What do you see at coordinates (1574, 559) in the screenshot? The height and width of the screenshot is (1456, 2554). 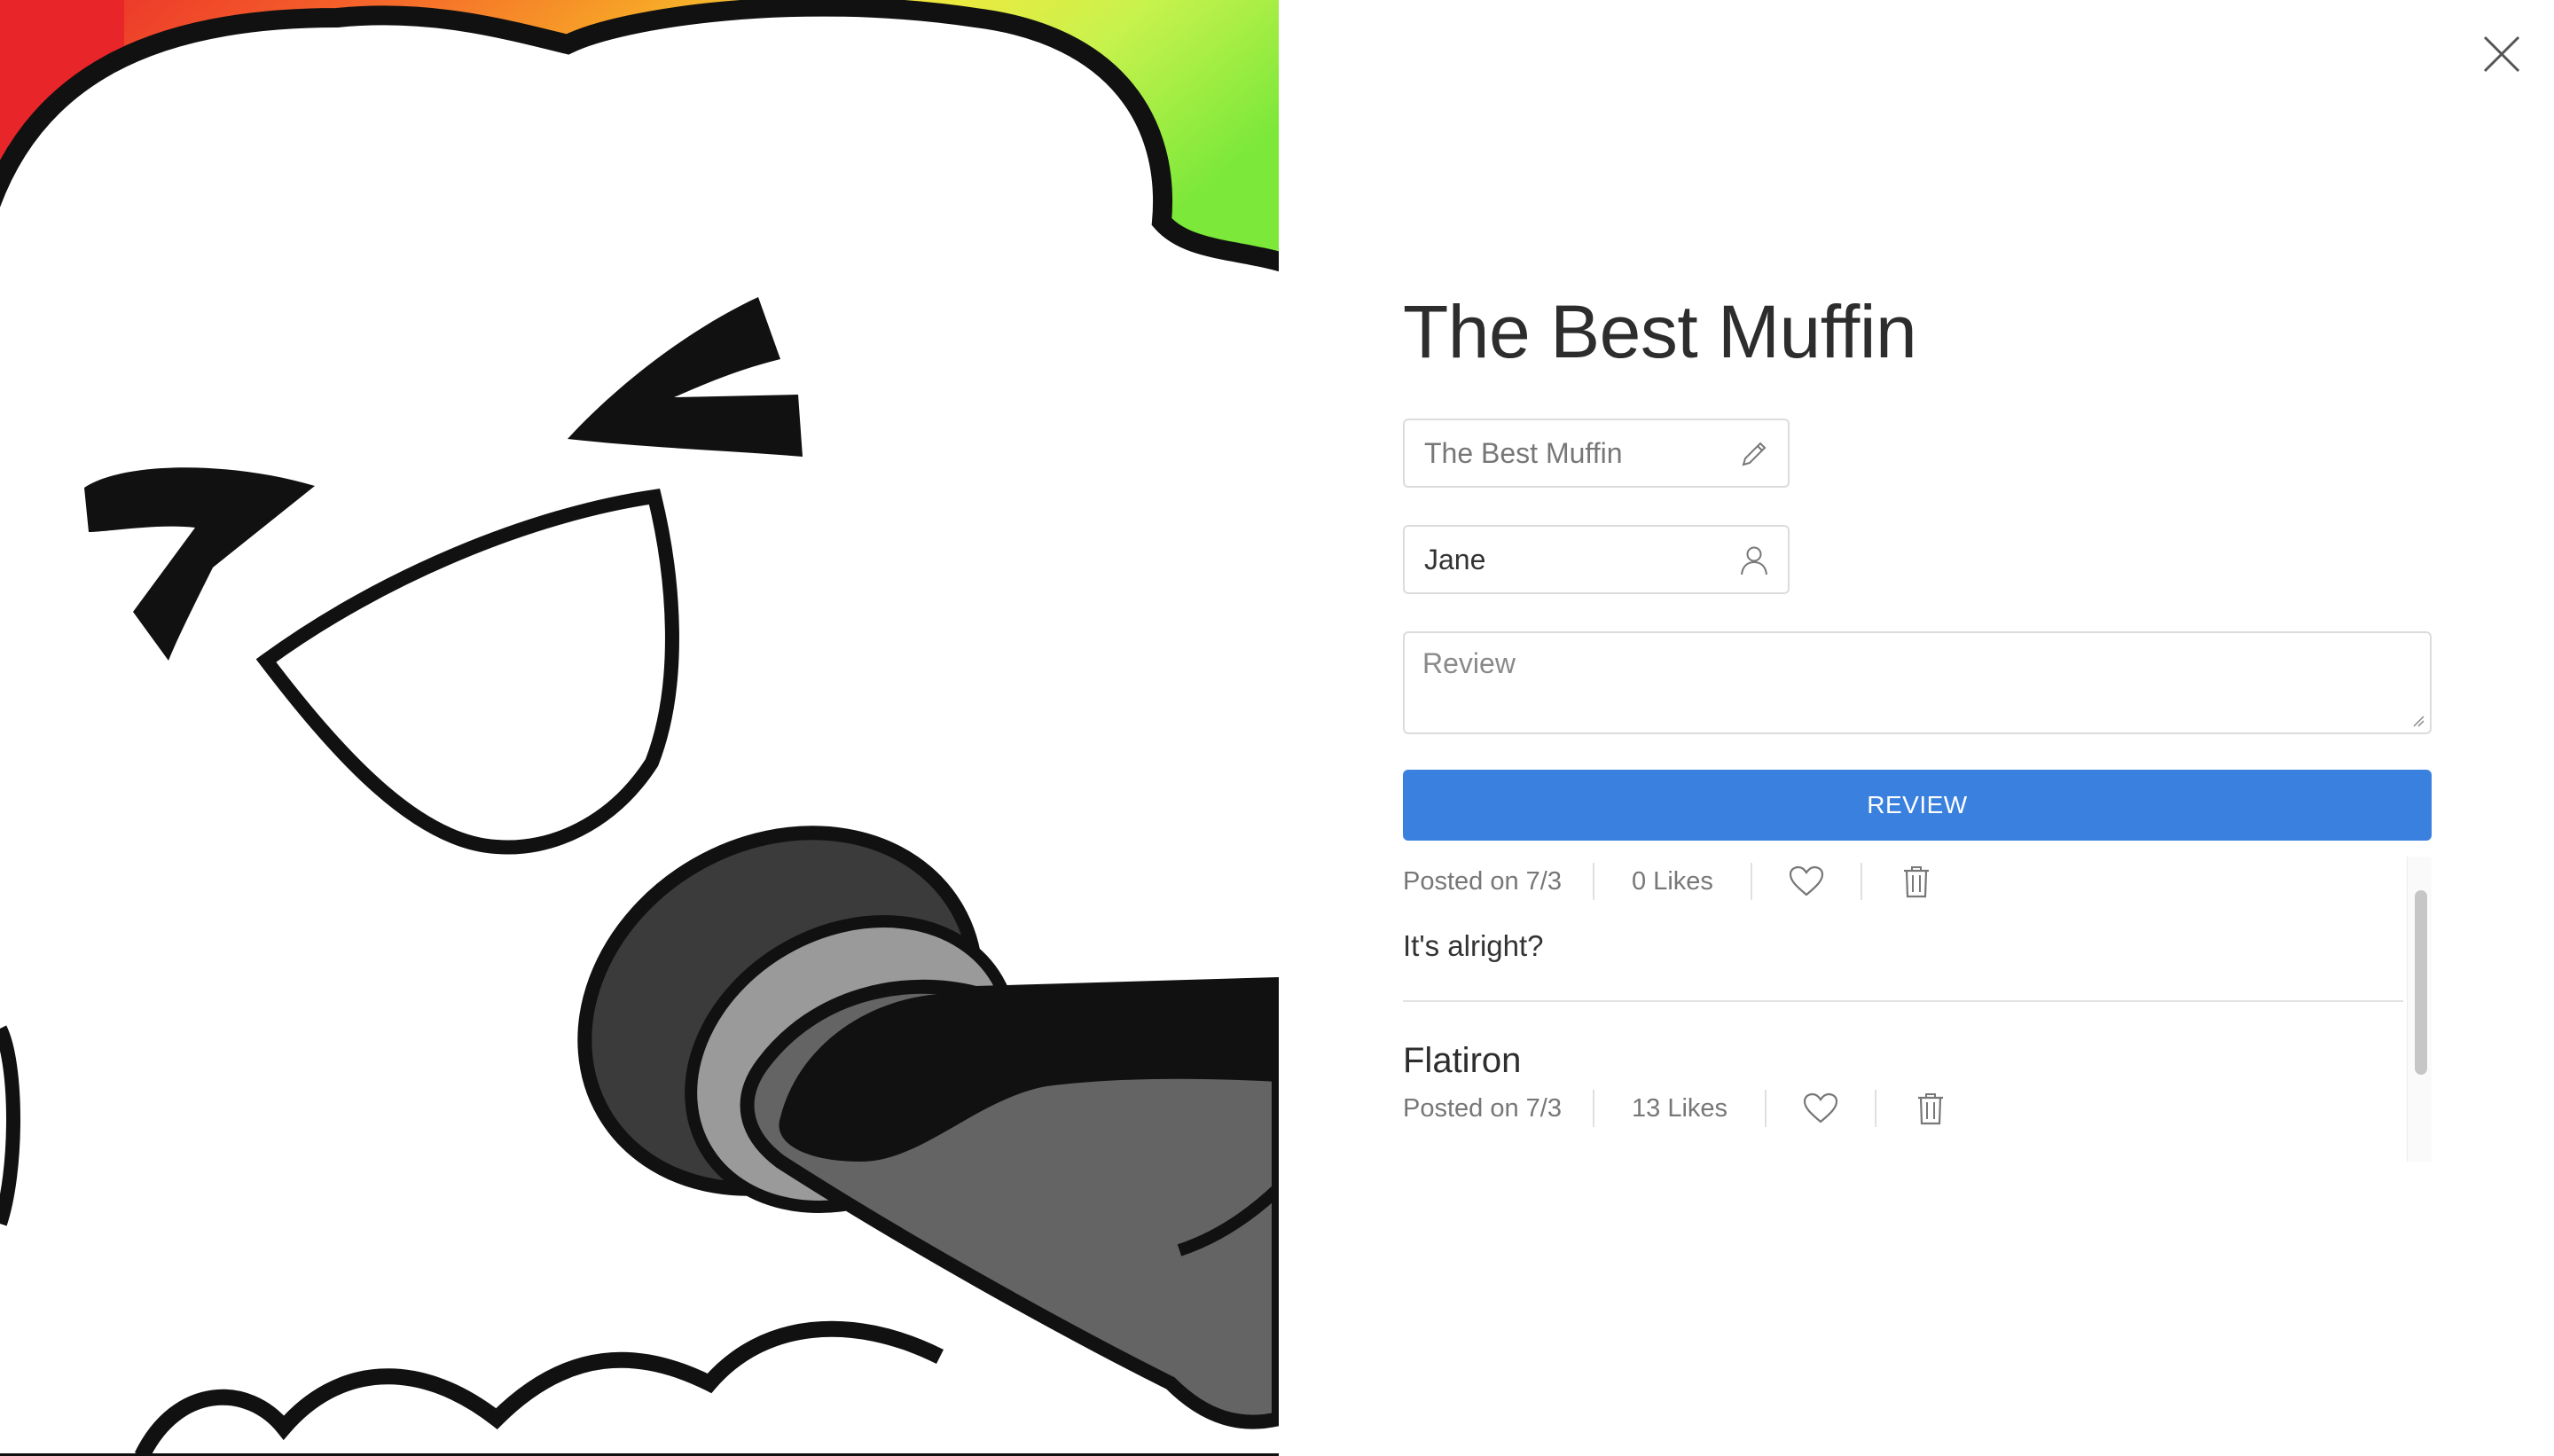 I see `author-input` at bounding box center [1574, 559].